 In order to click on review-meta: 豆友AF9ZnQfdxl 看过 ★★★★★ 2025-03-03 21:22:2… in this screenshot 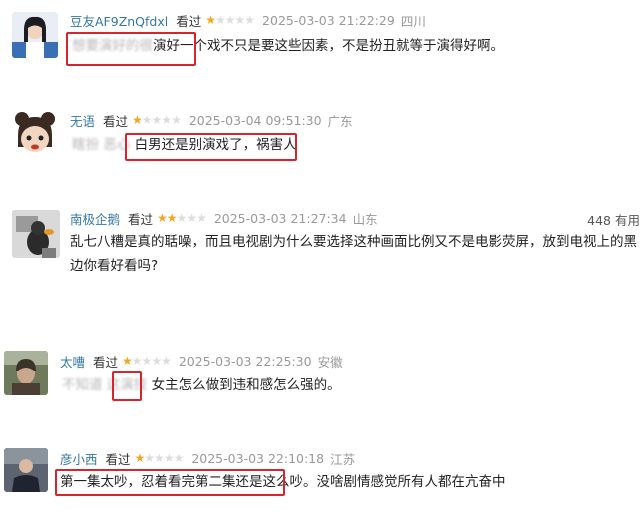, I will do `click(248, 20)`.